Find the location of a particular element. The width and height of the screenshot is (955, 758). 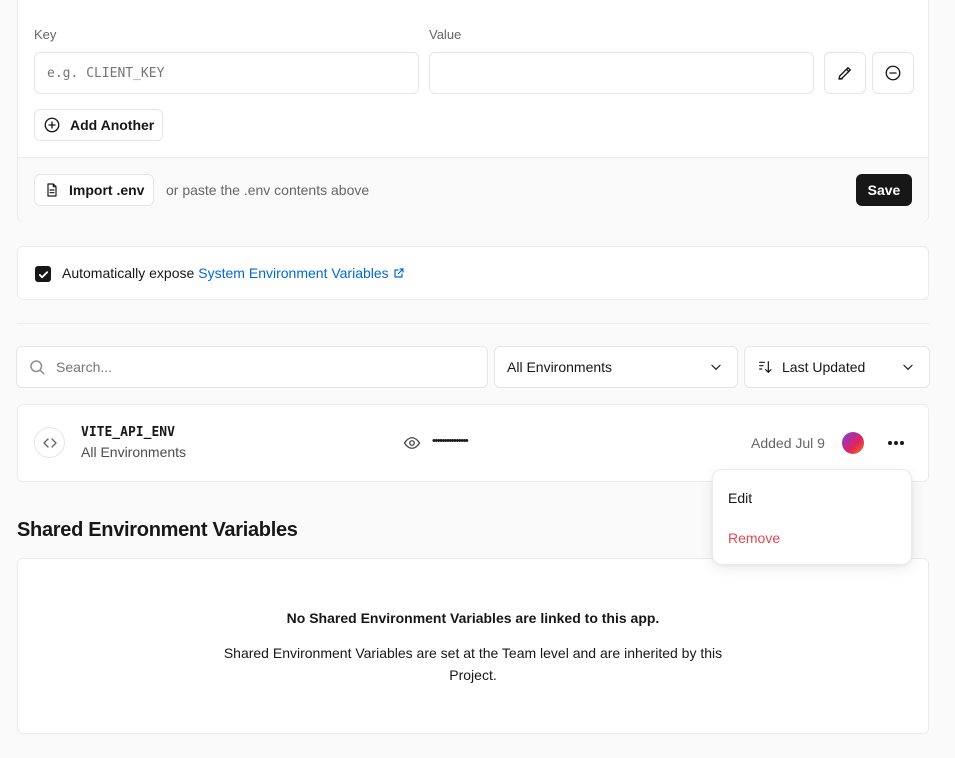

more-options-button is located at coordinates (896, 443).